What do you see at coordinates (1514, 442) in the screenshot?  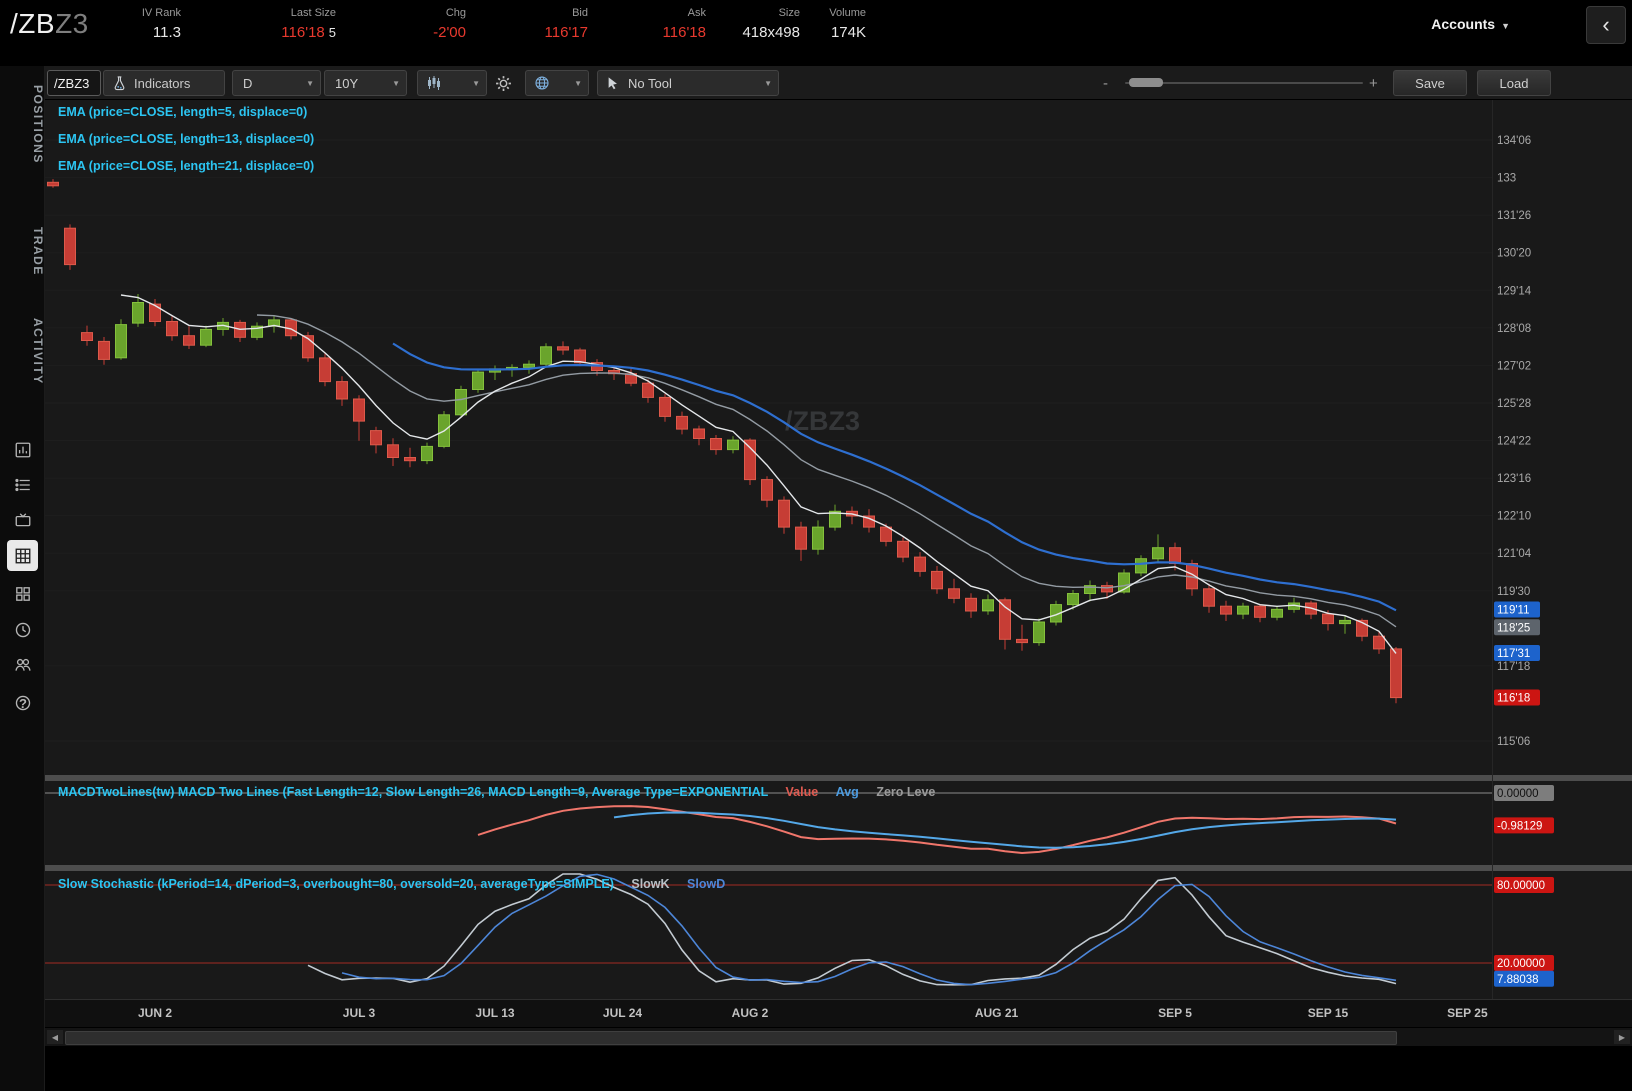 I see `svg-text: 124'22` at bounding box center [1514, 442].